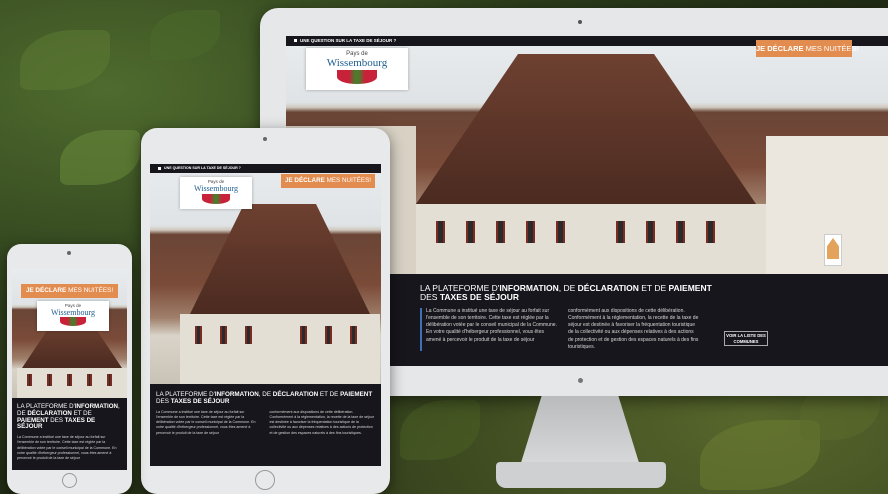  What do you see at coordinates (746, 338) in the screenshot?
I see `communes-list-button: VOIR LA LISTE DES COMMUNES` at bounding box center [746, 338].